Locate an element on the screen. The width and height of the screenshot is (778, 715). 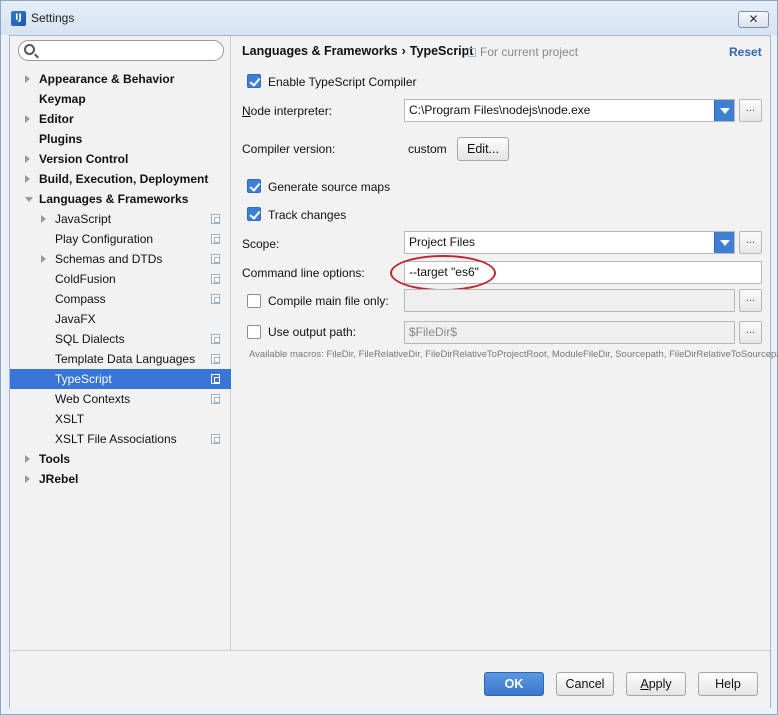
search-input is located at coordinates (121, 50).